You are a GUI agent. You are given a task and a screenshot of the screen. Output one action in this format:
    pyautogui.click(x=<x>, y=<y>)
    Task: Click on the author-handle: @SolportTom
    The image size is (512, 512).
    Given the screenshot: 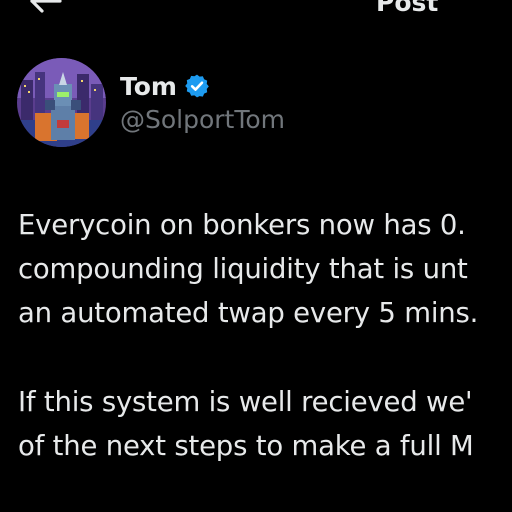 What is the action you would take?
    pyautogui.click(x=202, y=119)
    